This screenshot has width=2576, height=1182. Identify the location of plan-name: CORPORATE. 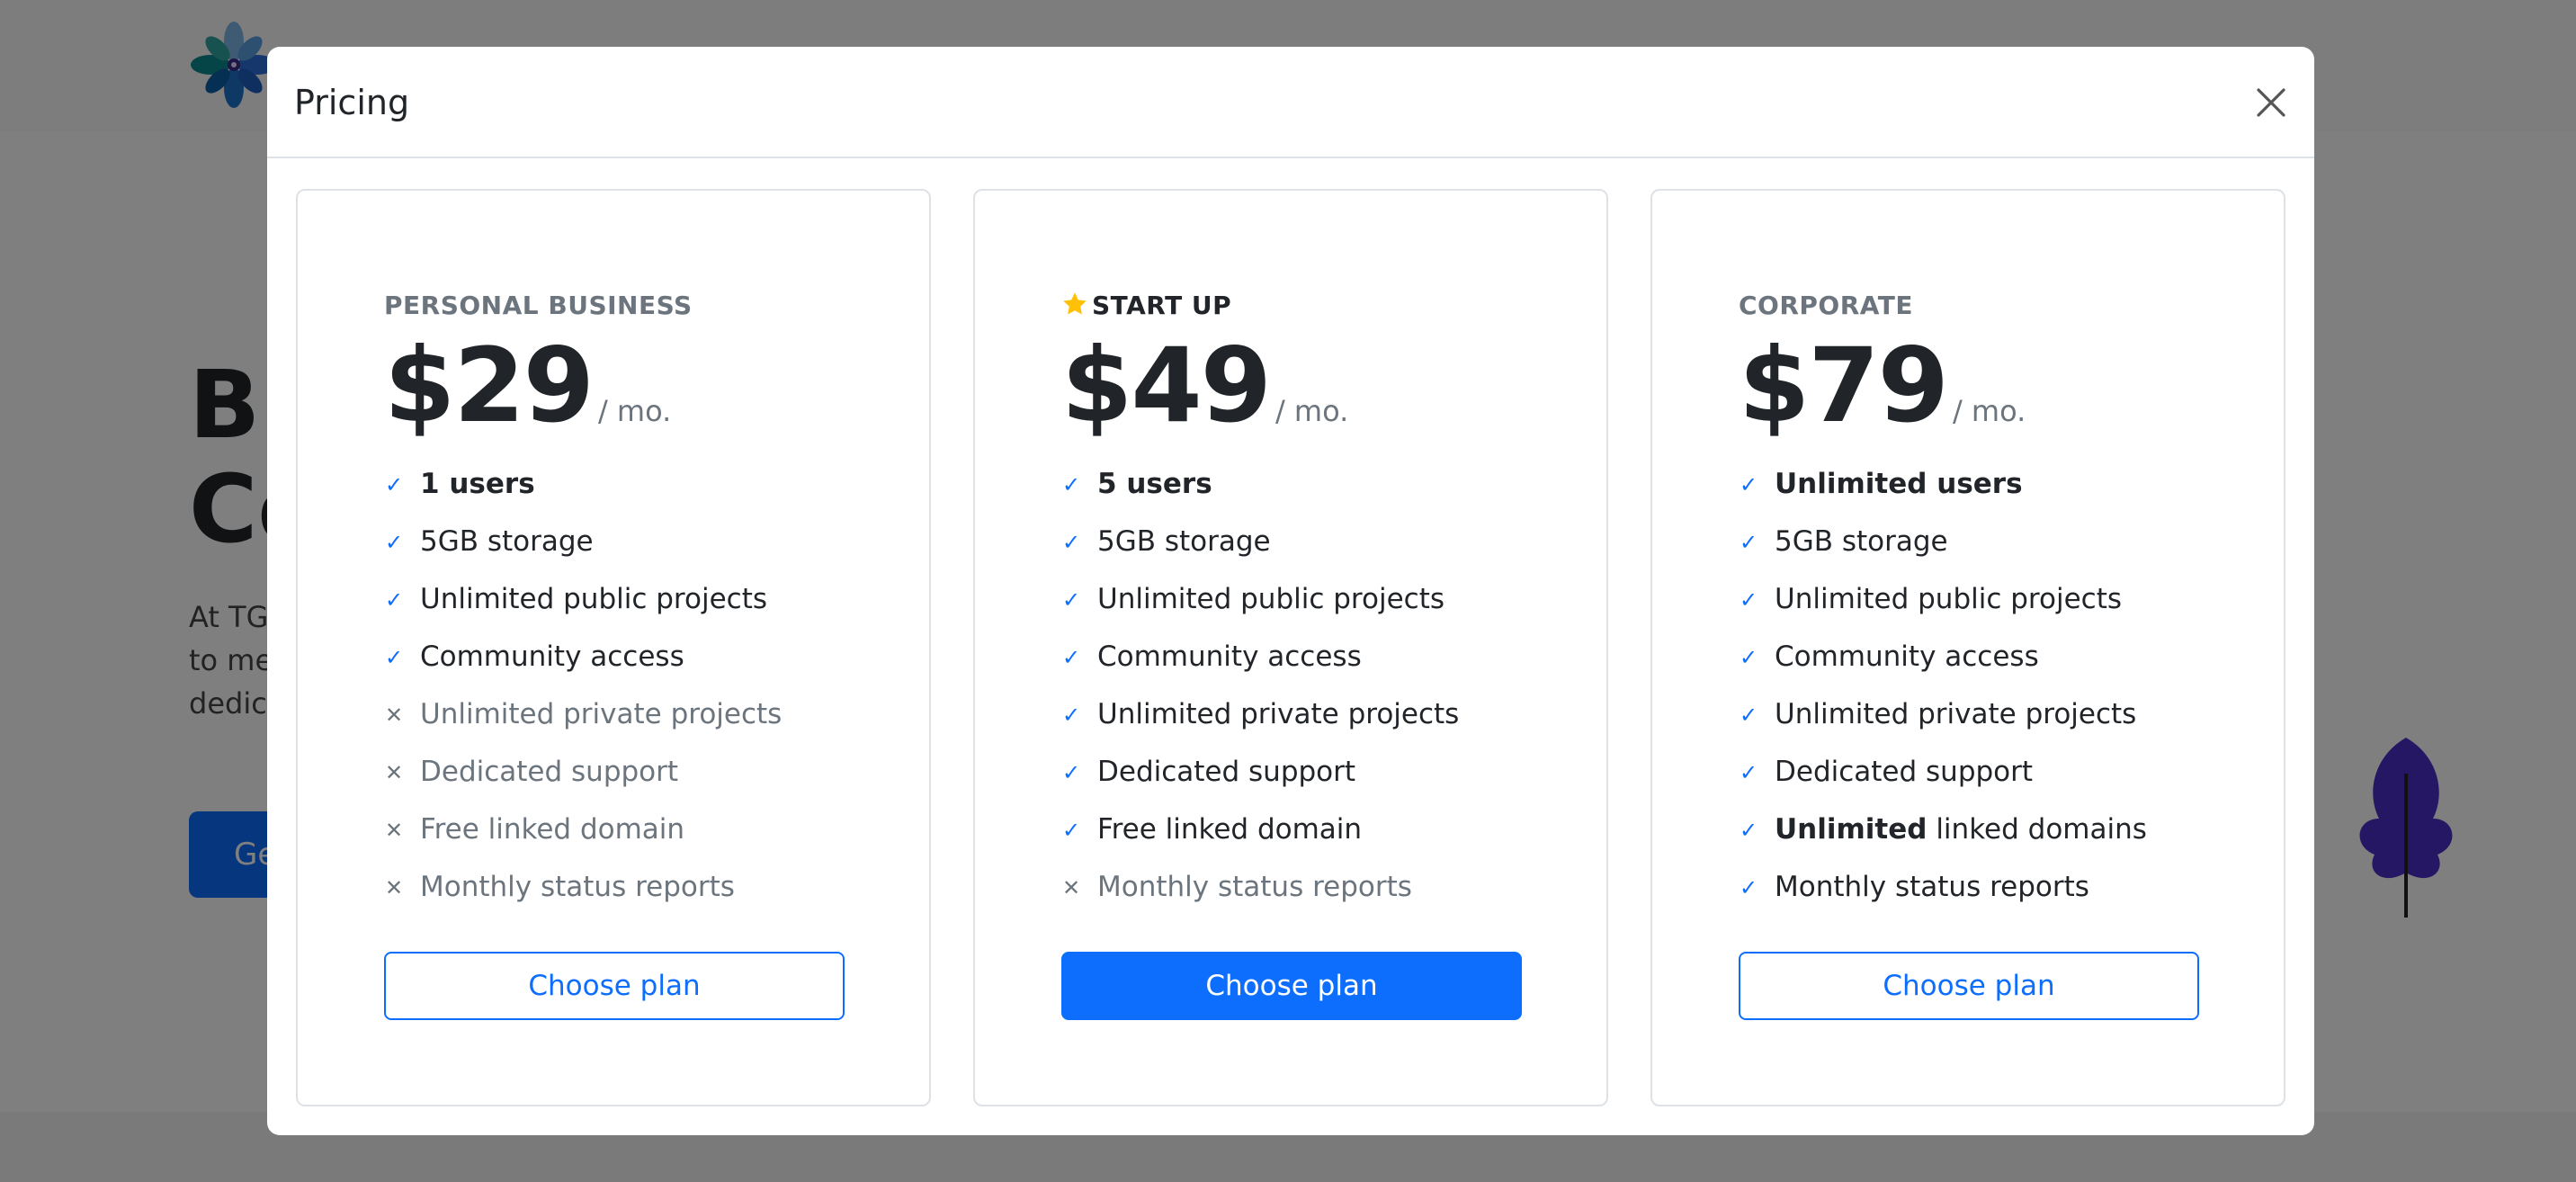
(1826, 305).